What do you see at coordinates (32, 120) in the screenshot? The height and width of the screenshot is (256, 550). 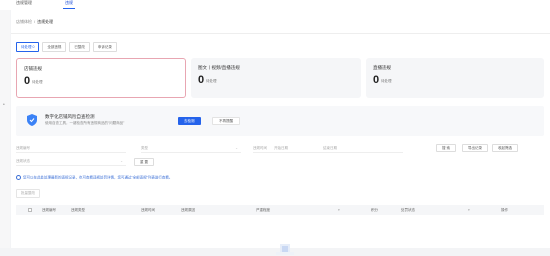 I see `shield-icon` at bounding box center [32, 120].